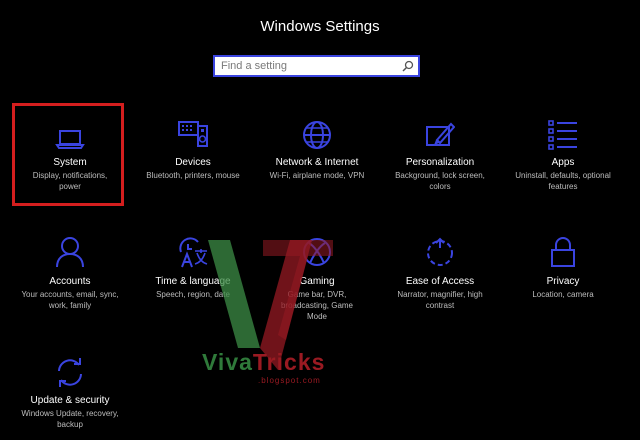 This screenshot has width=640, height=440. What do you see at coordinates (440, 300) in the screenshot?
I see `tile-description: Narrator, magnifier, high contrast` at bounding box center [440, 300].